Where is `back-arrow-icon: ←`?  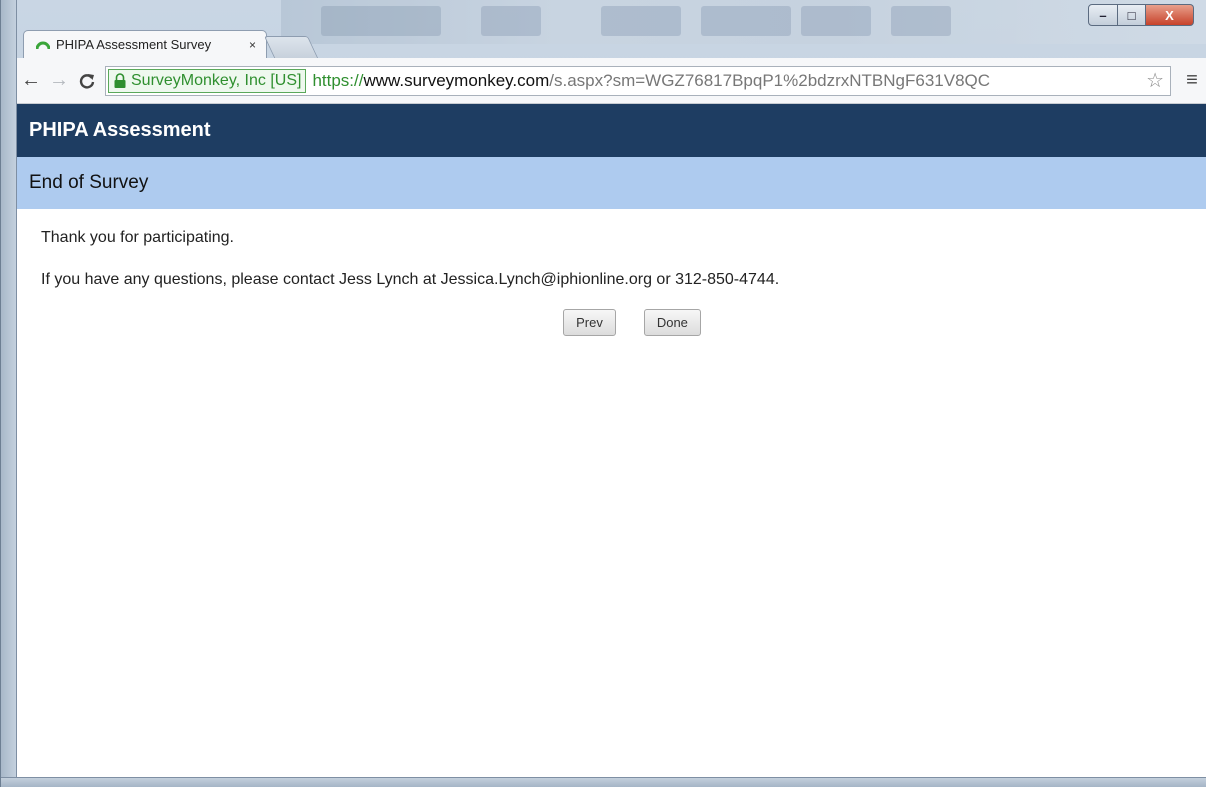 back-arrow-icon: ← is located at coordinates (31, 80).